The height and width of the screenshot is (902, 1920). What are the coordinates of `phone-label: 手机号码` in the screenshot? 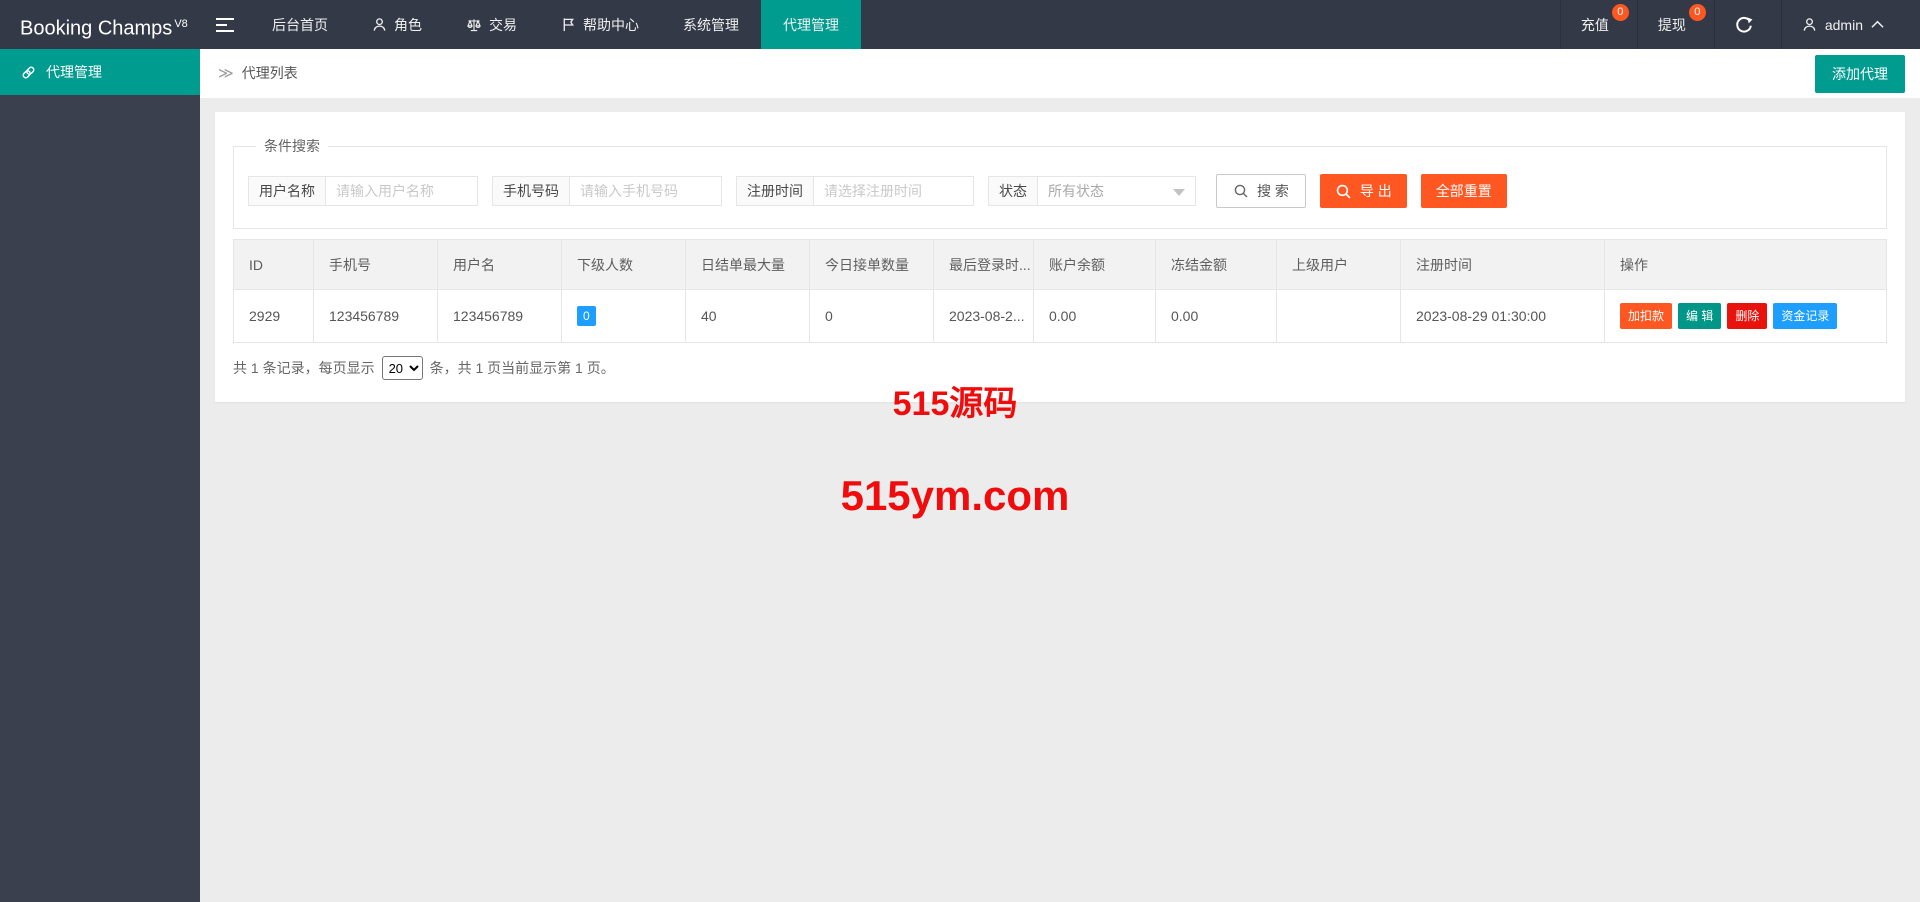 It's located at (531, 191).